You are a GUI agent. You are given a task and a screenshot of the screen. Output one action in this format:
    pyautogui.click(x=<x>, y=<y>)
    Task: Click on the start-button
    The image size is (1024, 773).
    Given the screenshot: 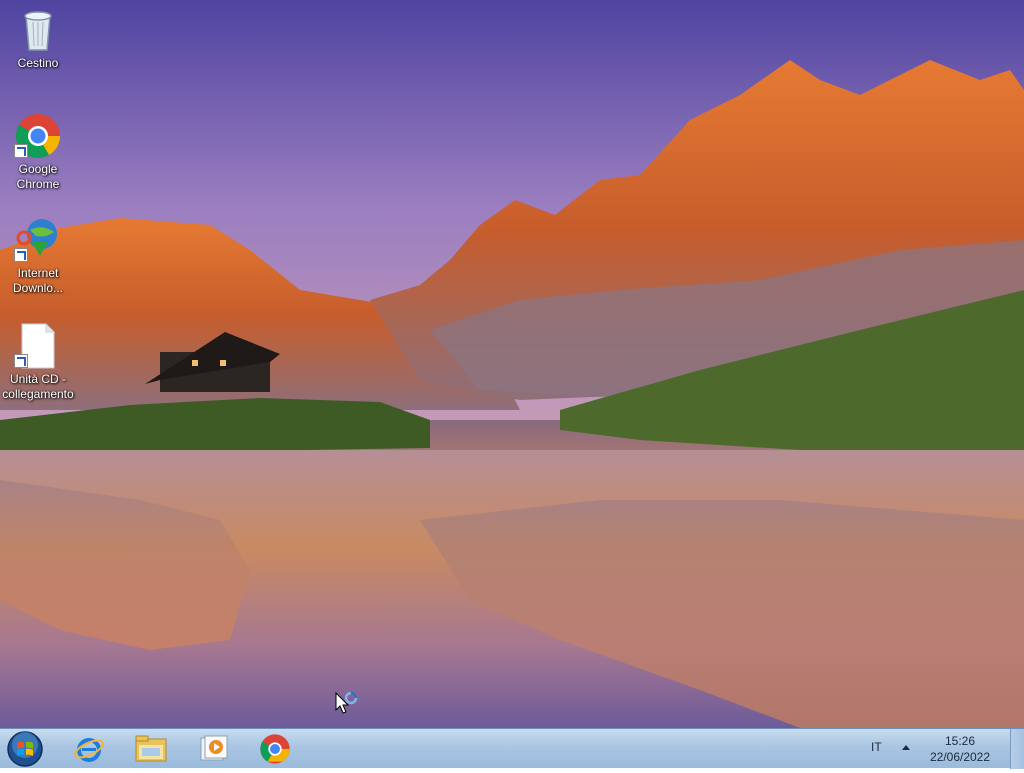 What is the action you would take?
    pyautogui.click(x=25, y=749)
    